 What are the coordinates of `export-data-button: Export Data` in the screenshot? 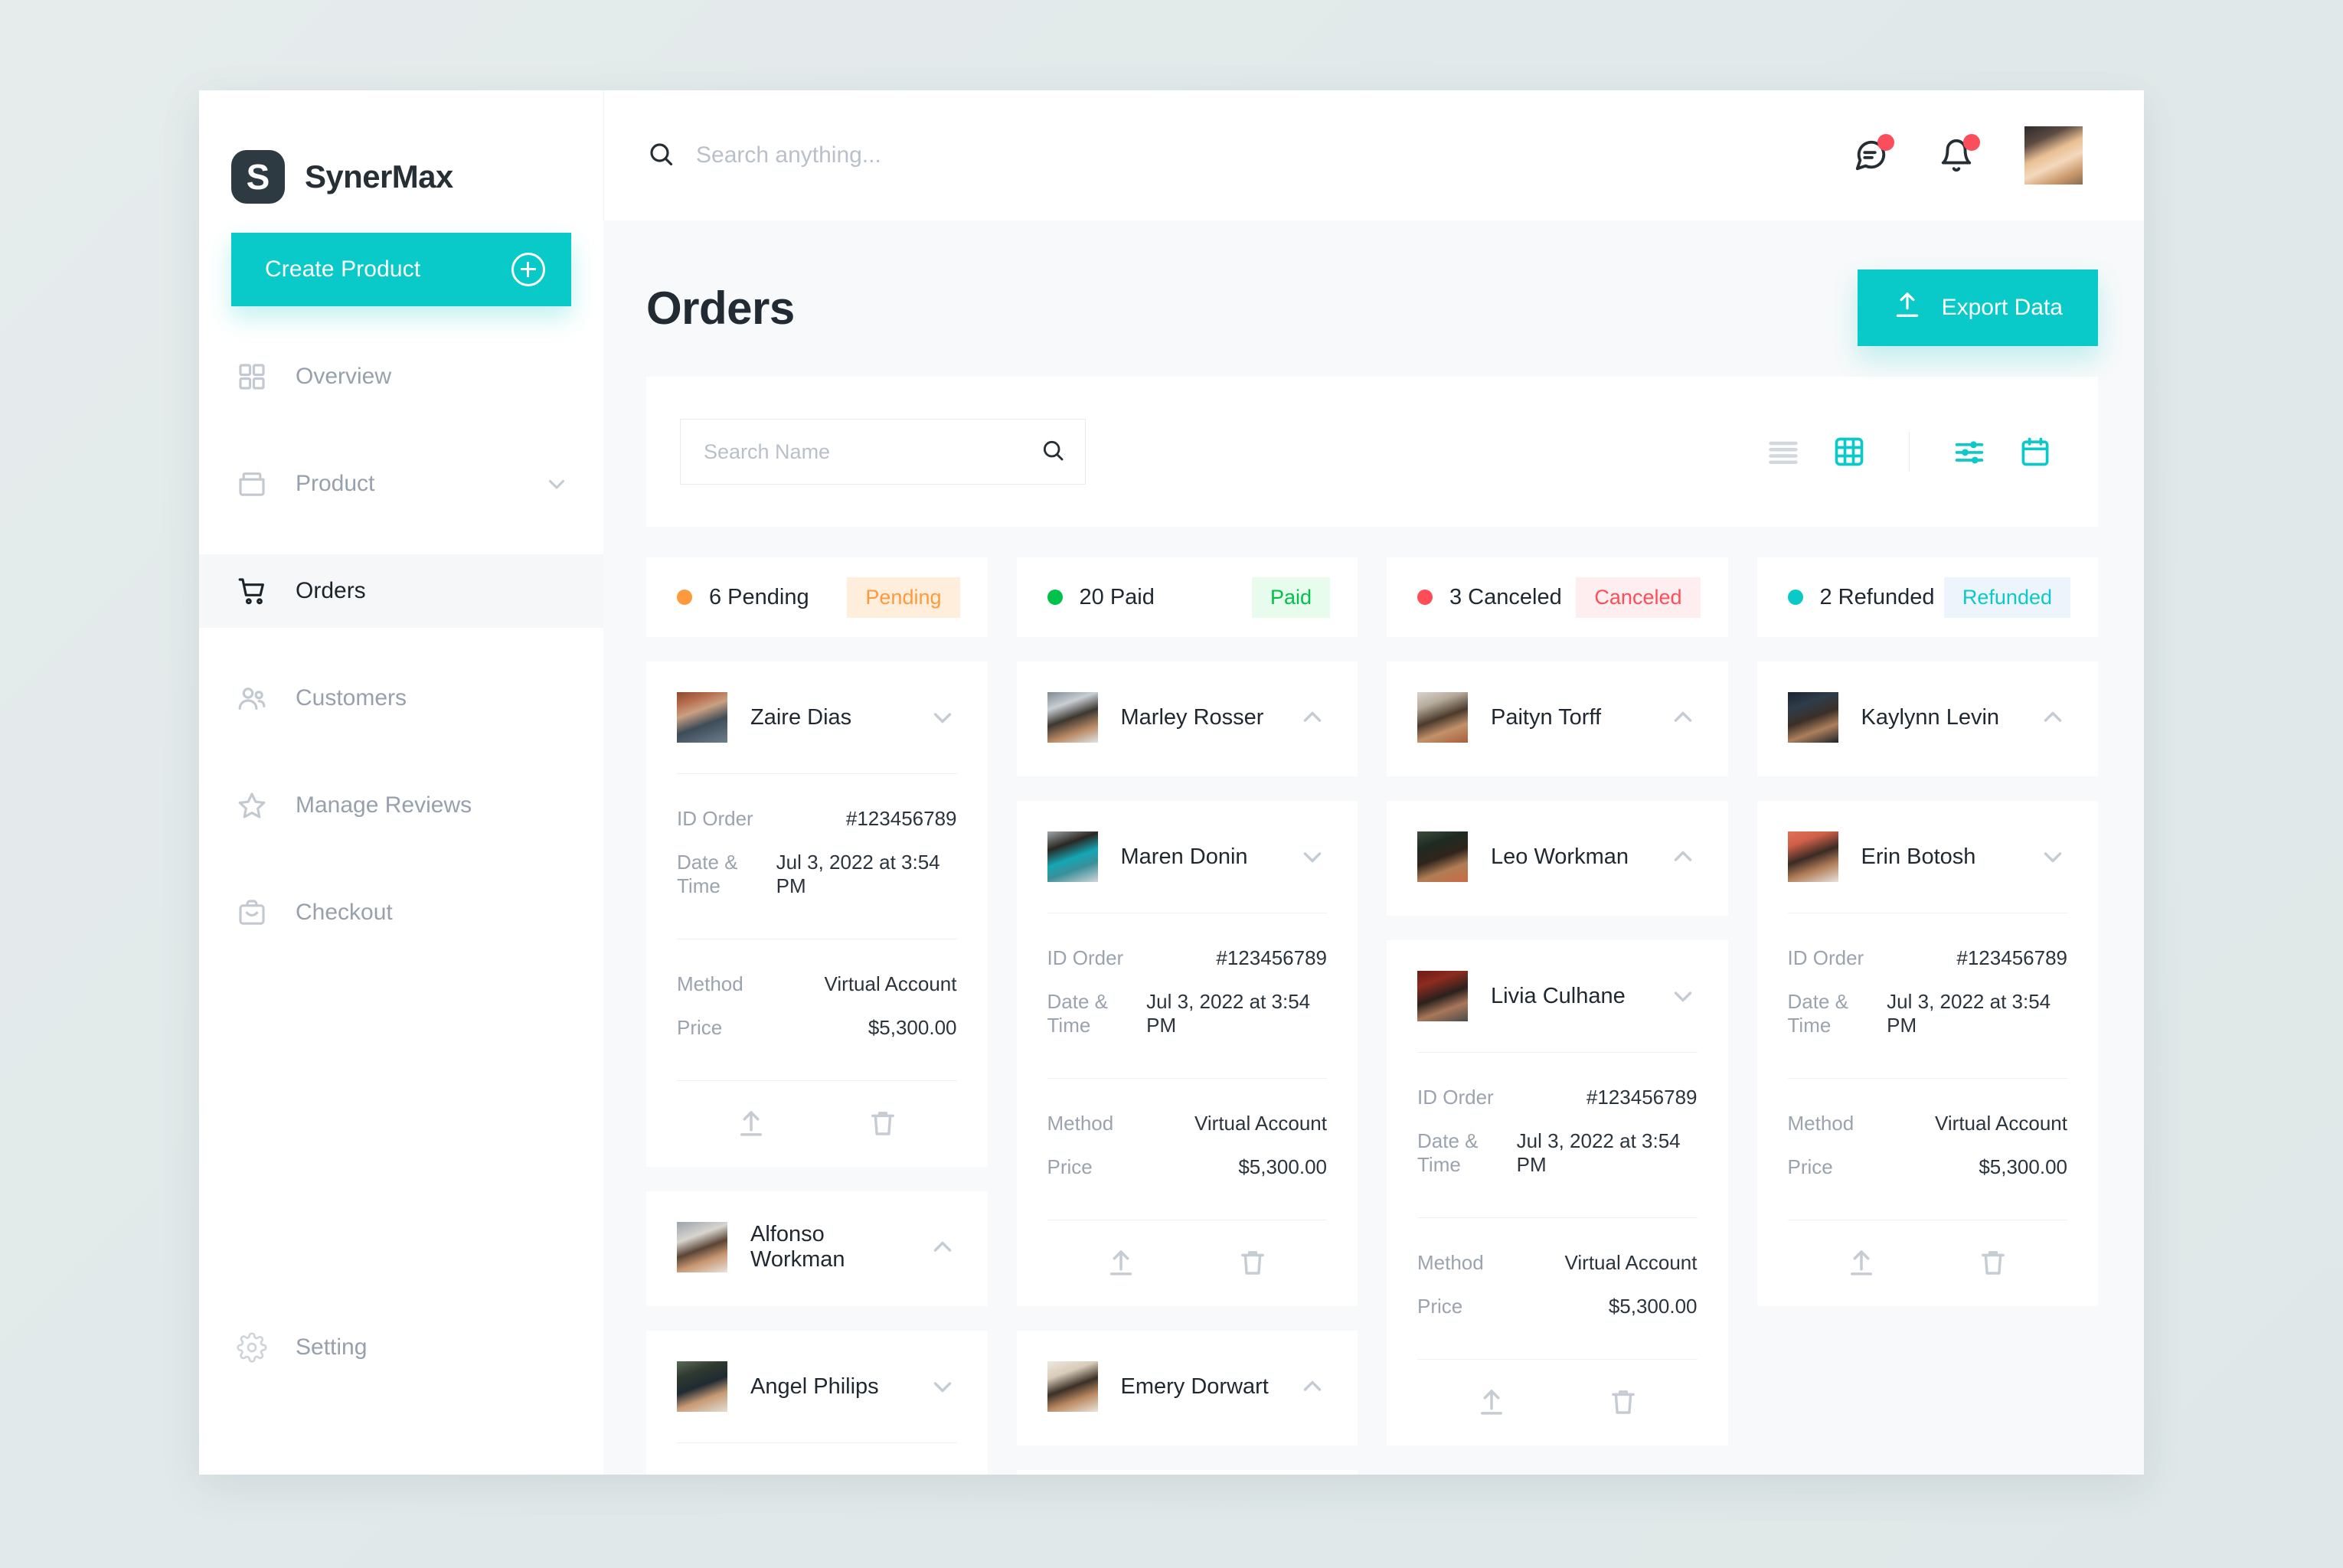 It's located at (1977, 308).